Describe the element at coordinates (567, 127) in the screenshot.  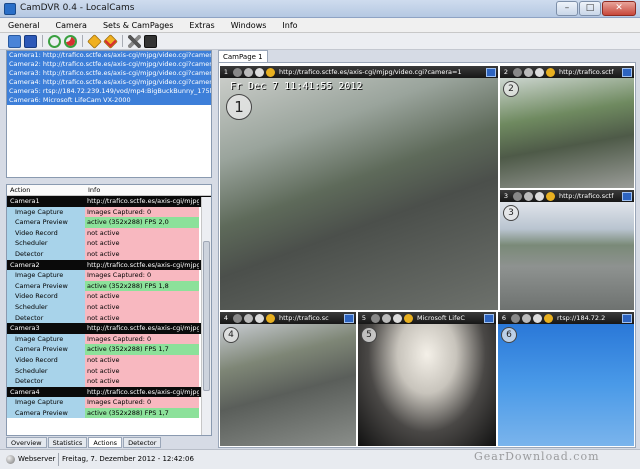
I see `camera-view-2: 2 http://trafico.sctf 2` at that location.